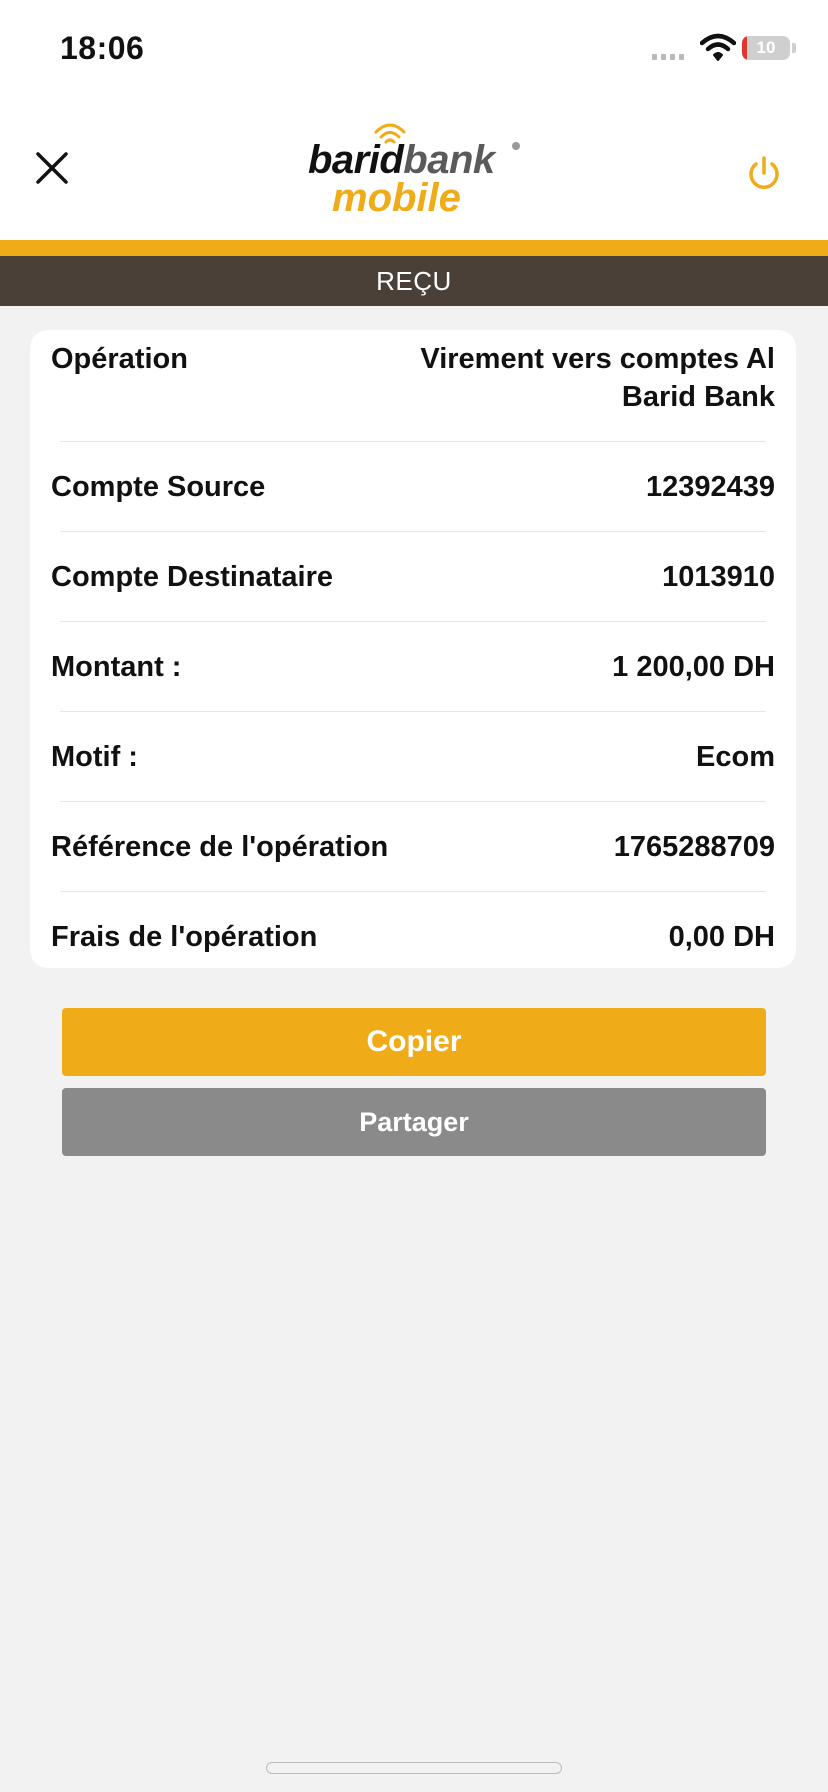 The height and width of the screenshot is (1792, 828). What do you see at coordinates (764, 174) in the screenshot?
I see `power-icon` at bounding box center [764, 174].